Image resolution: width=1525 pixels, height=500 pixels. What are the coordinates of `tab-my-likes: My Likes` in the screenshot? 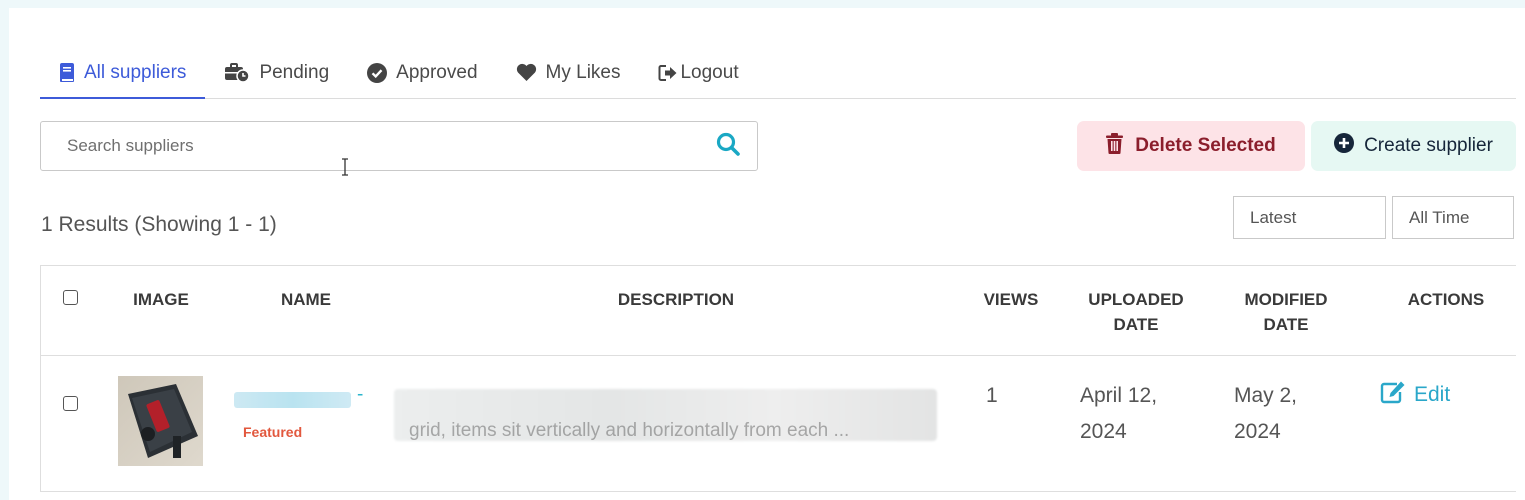 It's located at (568, 72).